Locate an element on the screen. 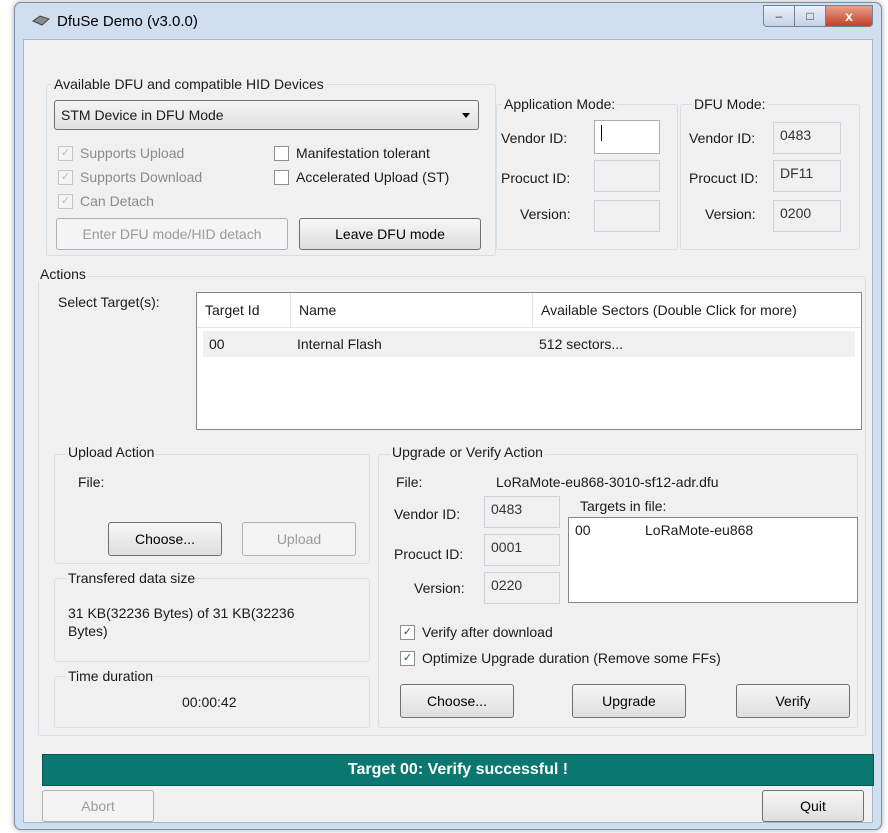  supports-download-label: Supports Download is located at coordinates (141, 177).